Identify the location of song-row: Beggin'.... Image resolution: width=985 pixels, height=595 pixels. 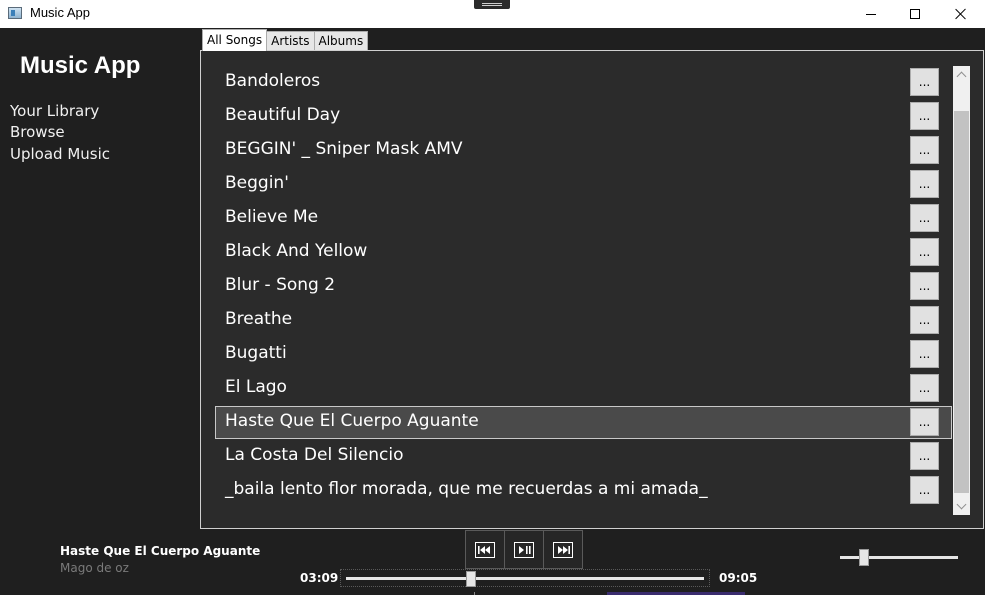
(583, 184).